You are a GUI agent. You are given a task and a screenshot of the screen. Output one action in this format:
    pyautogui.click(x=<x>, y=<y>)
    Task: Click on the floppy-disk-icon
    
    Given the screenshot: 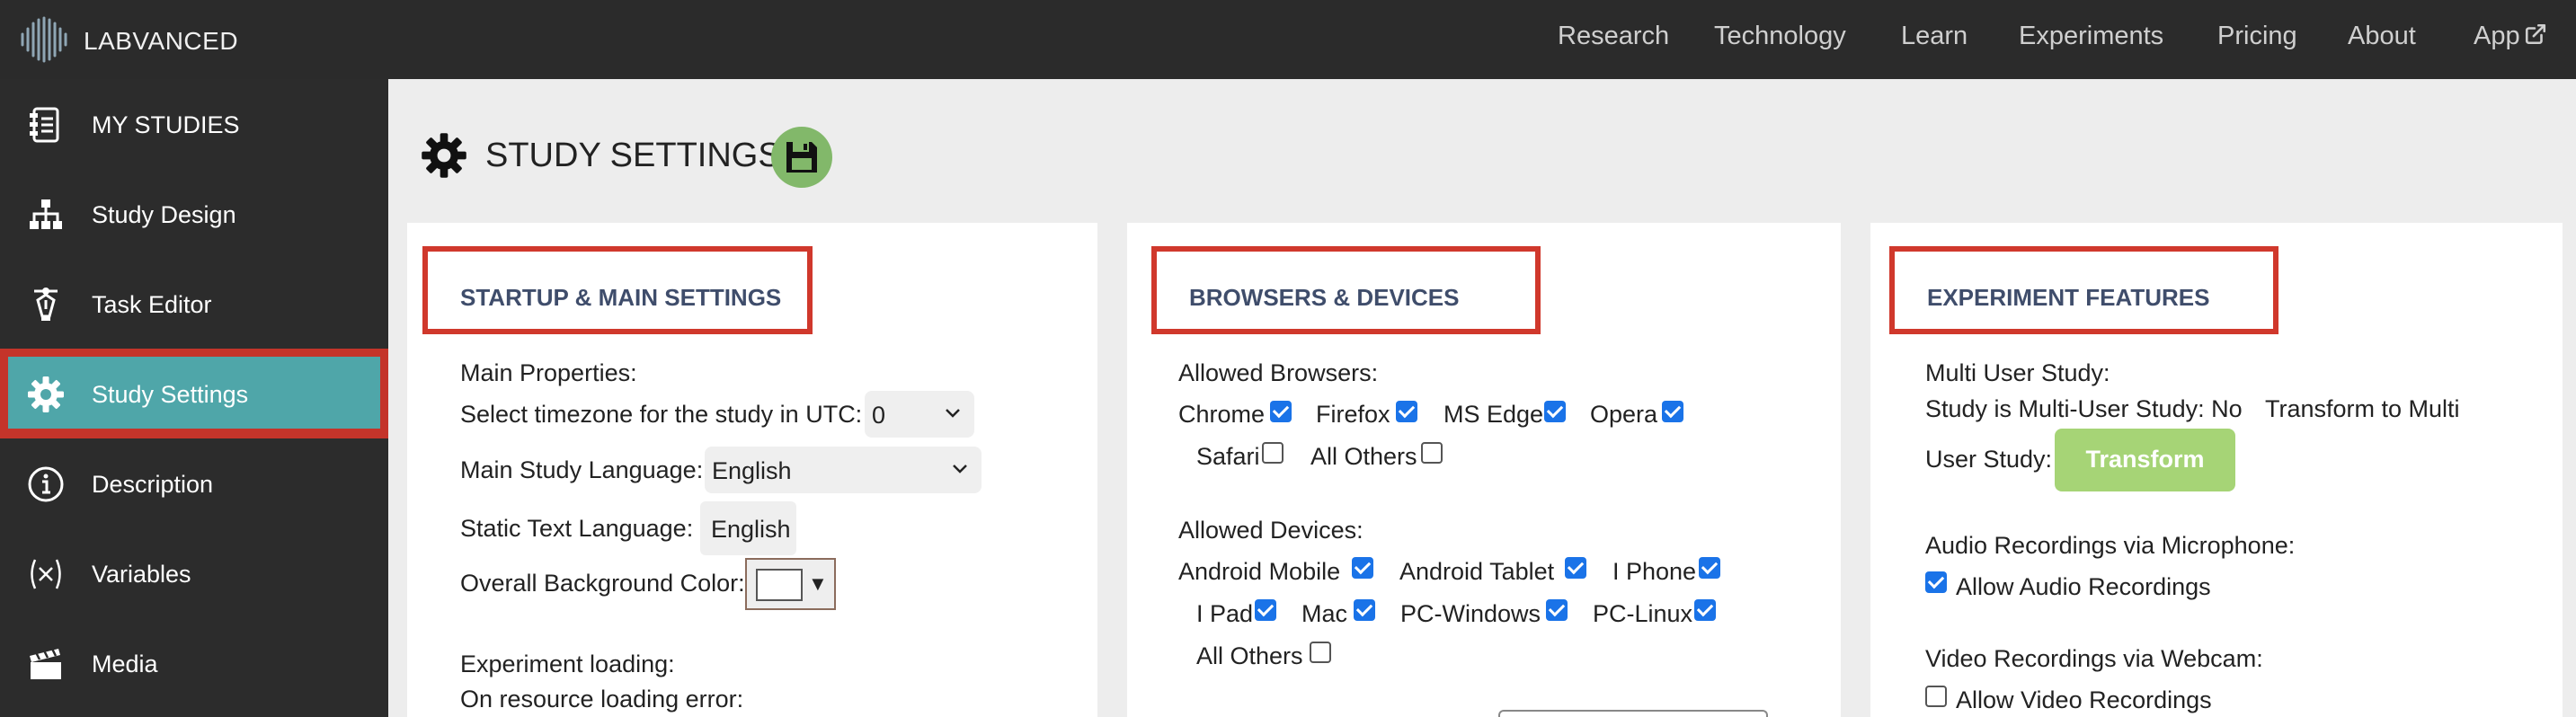 What is the action you would take?
    pyautogui.click(x=801, y=157)
    